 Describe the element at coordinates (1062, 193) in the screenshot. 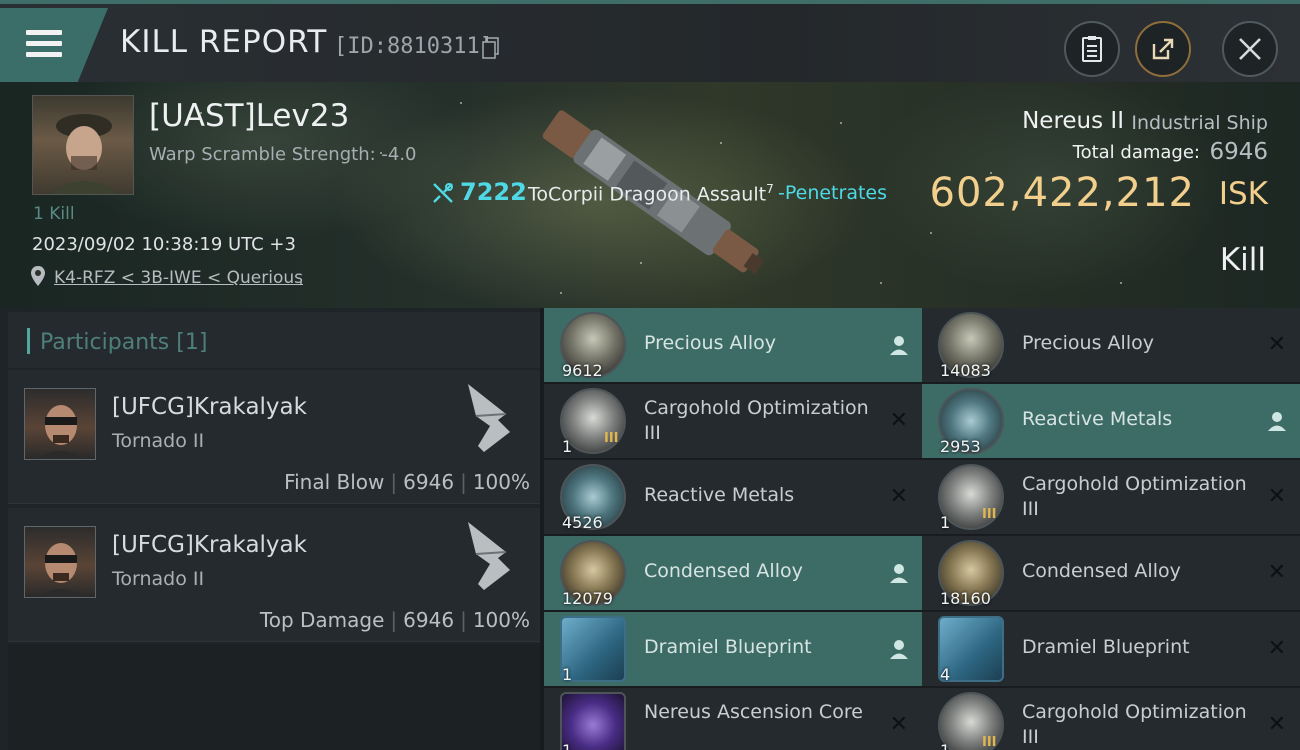

I see `isk-value: 602,422,212` at that location.